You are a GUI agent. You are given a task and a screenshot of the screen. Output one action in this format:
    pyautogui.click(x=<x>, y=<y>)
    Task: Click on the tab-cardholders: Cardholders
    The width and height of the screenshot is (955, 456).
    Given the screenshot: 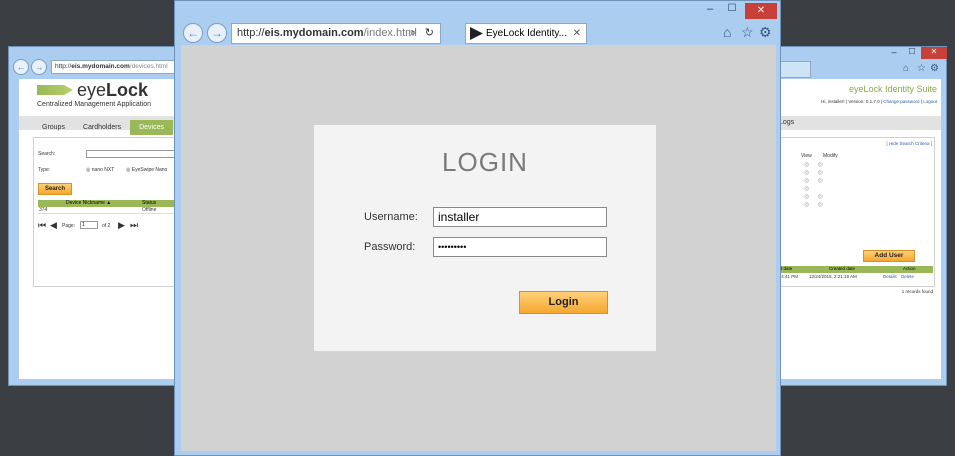 What is the action you would take?
    pyautogui.click(x=102, y=127)
    